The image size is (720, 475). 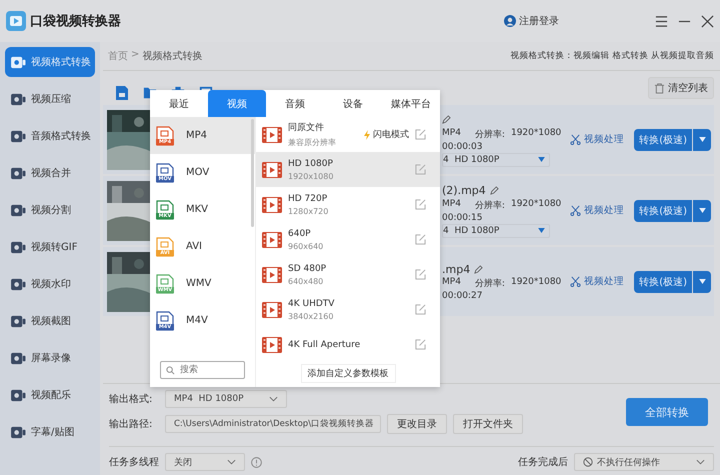 I want to click on clear-list-button: 清空列表, so click(x=681, y=88).